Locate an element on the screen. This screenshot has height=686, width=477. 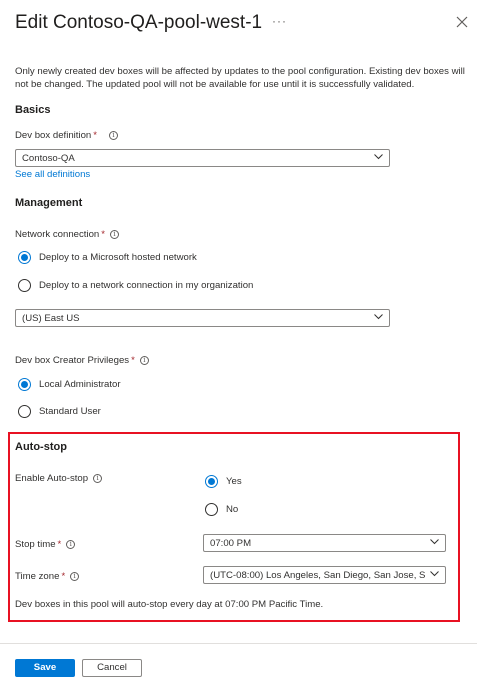
creator-privileges-label-text: Dev box Creator Privileges is located at coordinates (72, 360).